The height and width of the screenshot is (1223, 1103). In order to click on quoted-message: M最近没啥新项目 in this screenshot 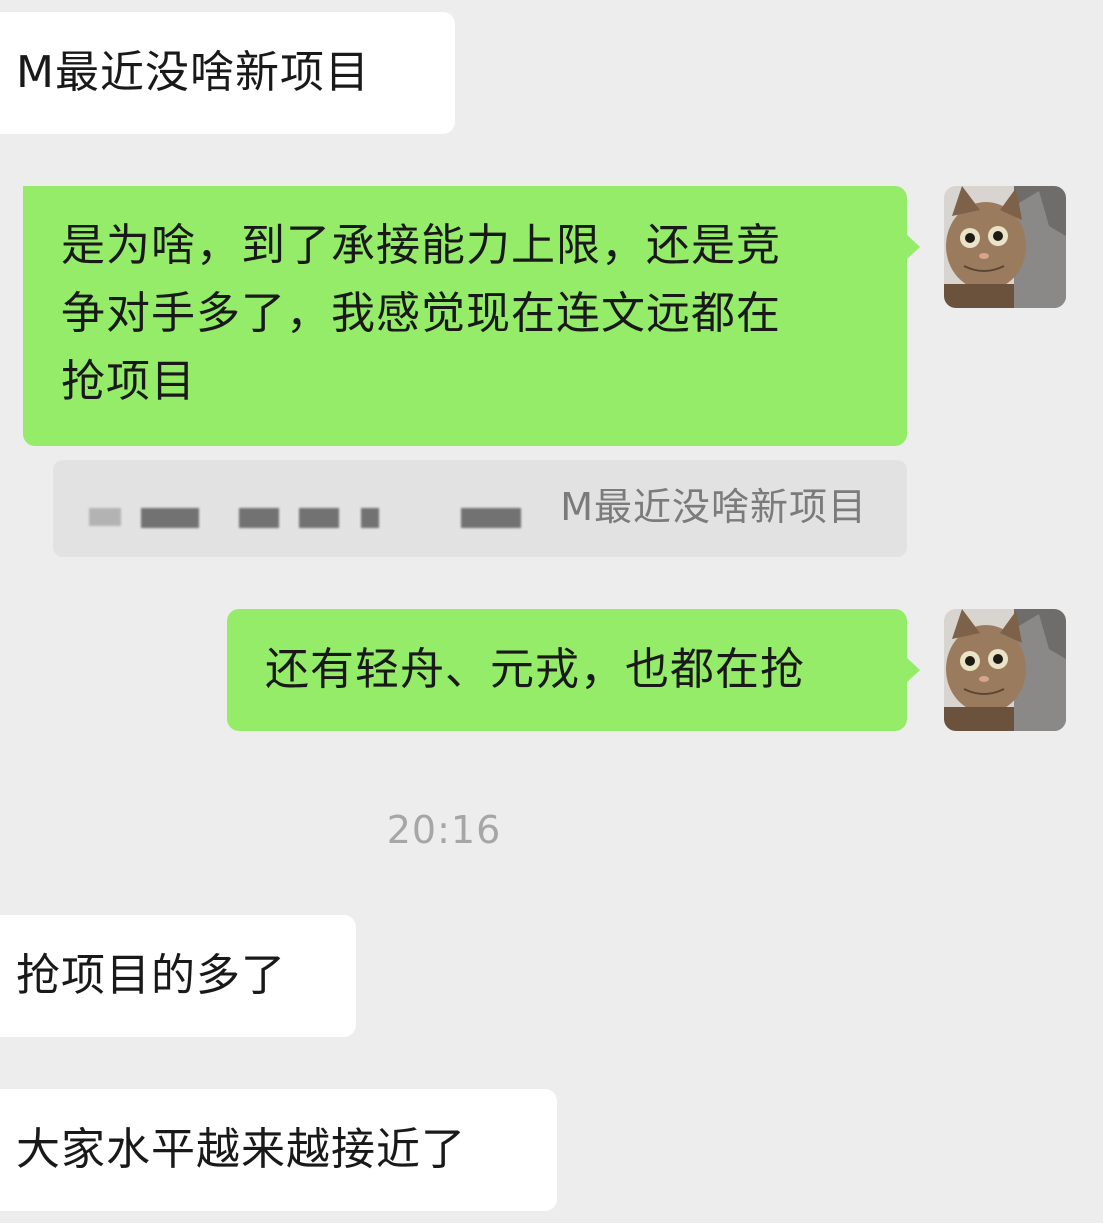, I will do `click(480, 508)`.